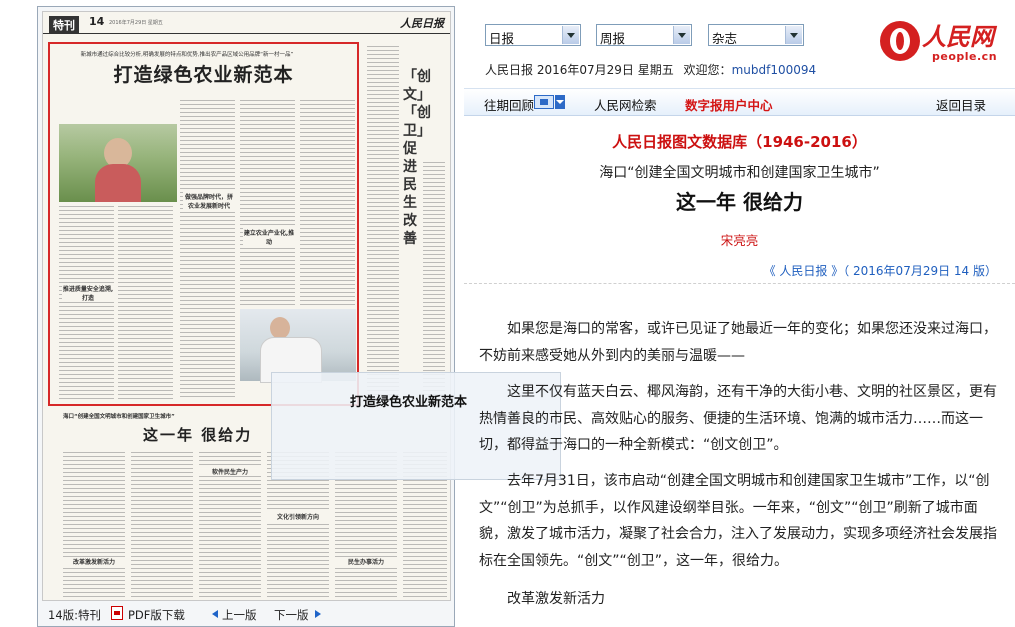 Image resolution: width=1015 pixels, height=627 pixels. What do you see at coordinates (230, 471) in the screenshot?
I see `lower-article-subhead: 软件民生产力` at bounding box center [230, 471].